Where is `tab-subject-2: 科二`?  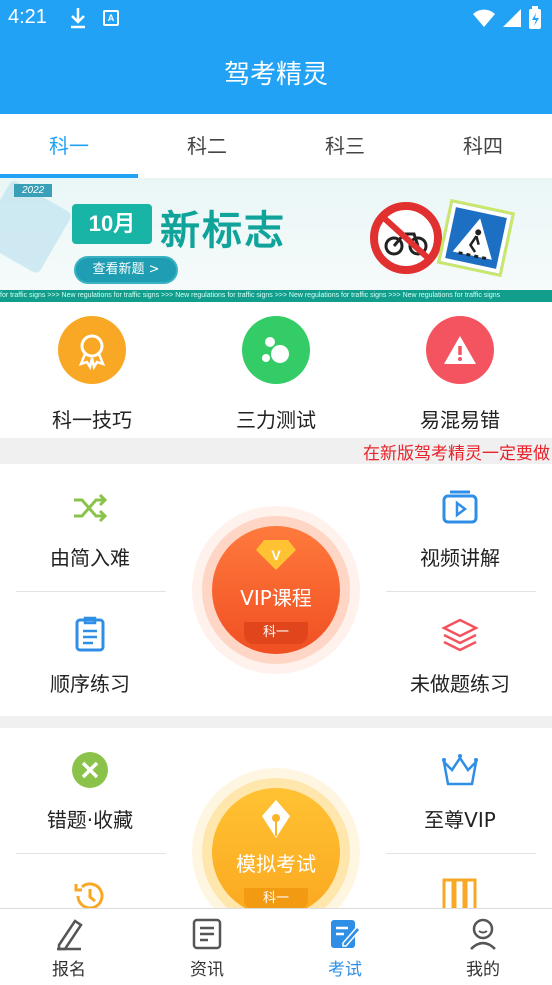 tab-subject-2: 科二 is located at coordinates (207, 146).